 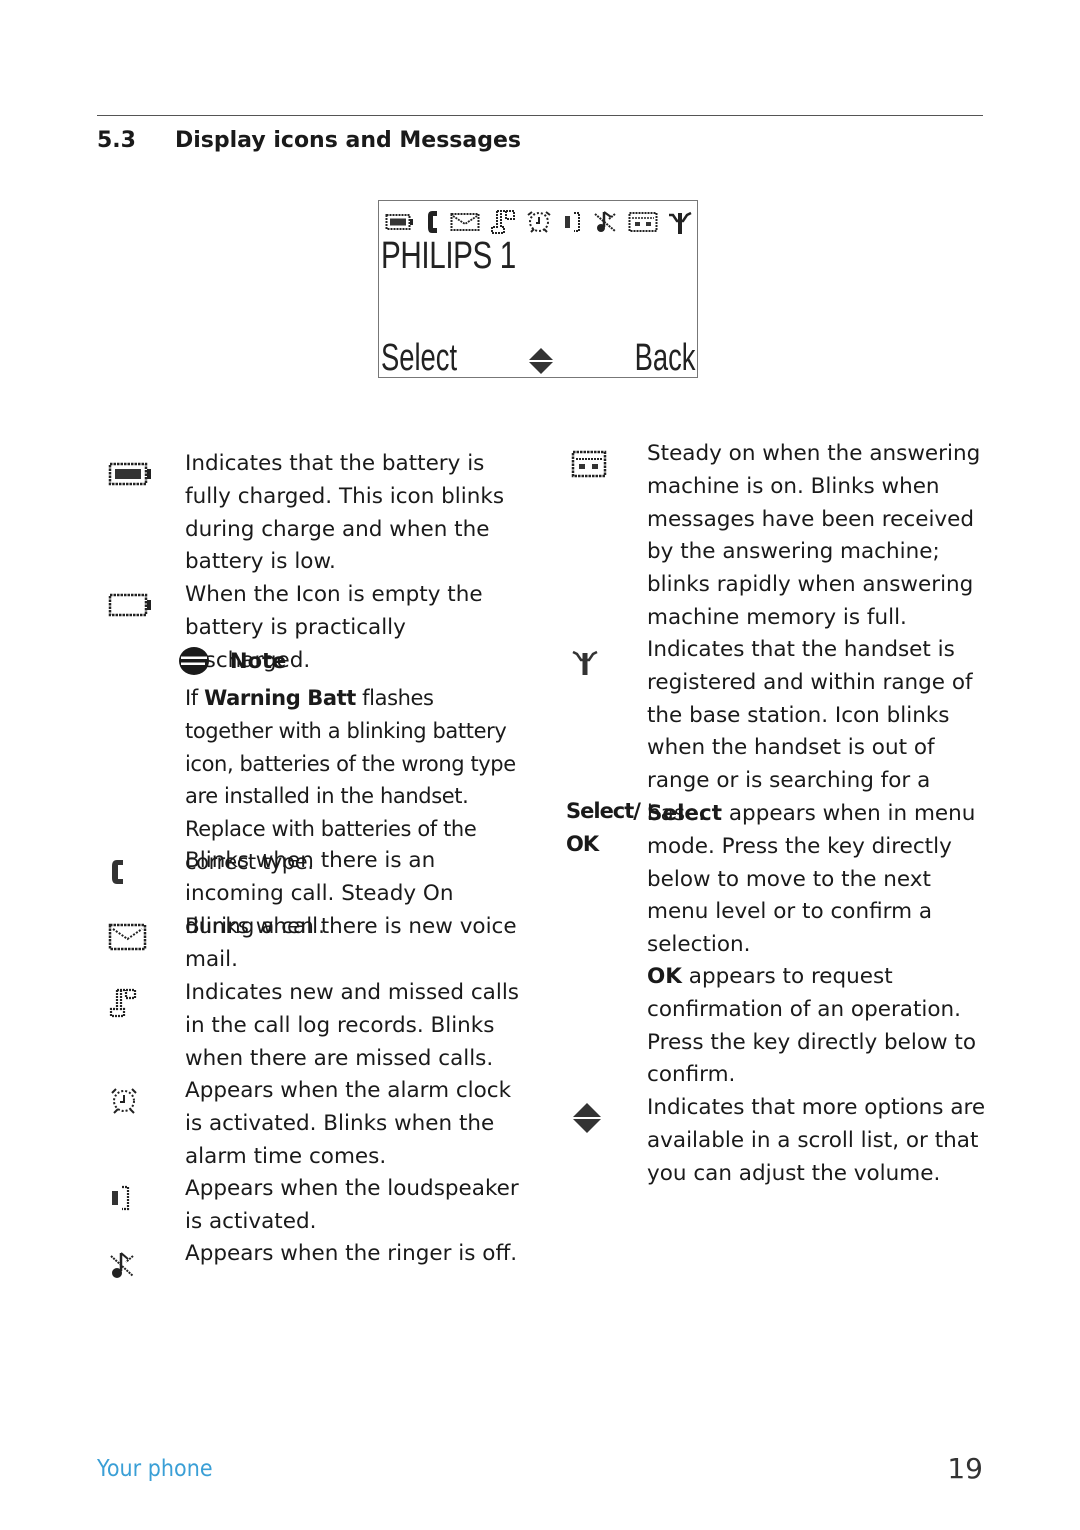 What do you see at coordinates (351, 1253) in the screenshot?
I see `ringer-off-description: Appears when the ringer is off.` at bounding box center [351, 1253].